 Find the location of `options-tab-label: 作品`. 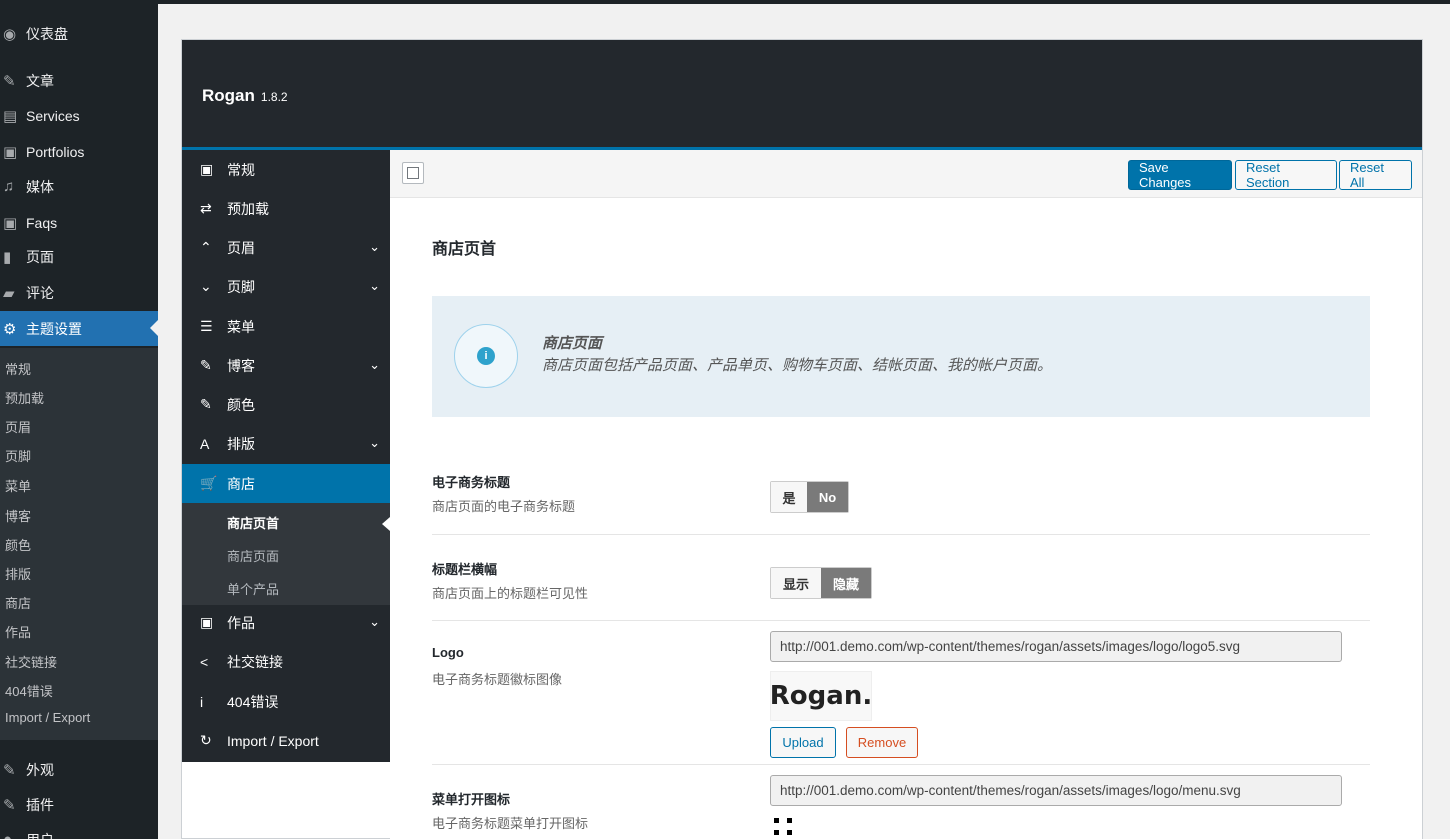

options-tab-label: 作品 is located at coordinates (241, 622).